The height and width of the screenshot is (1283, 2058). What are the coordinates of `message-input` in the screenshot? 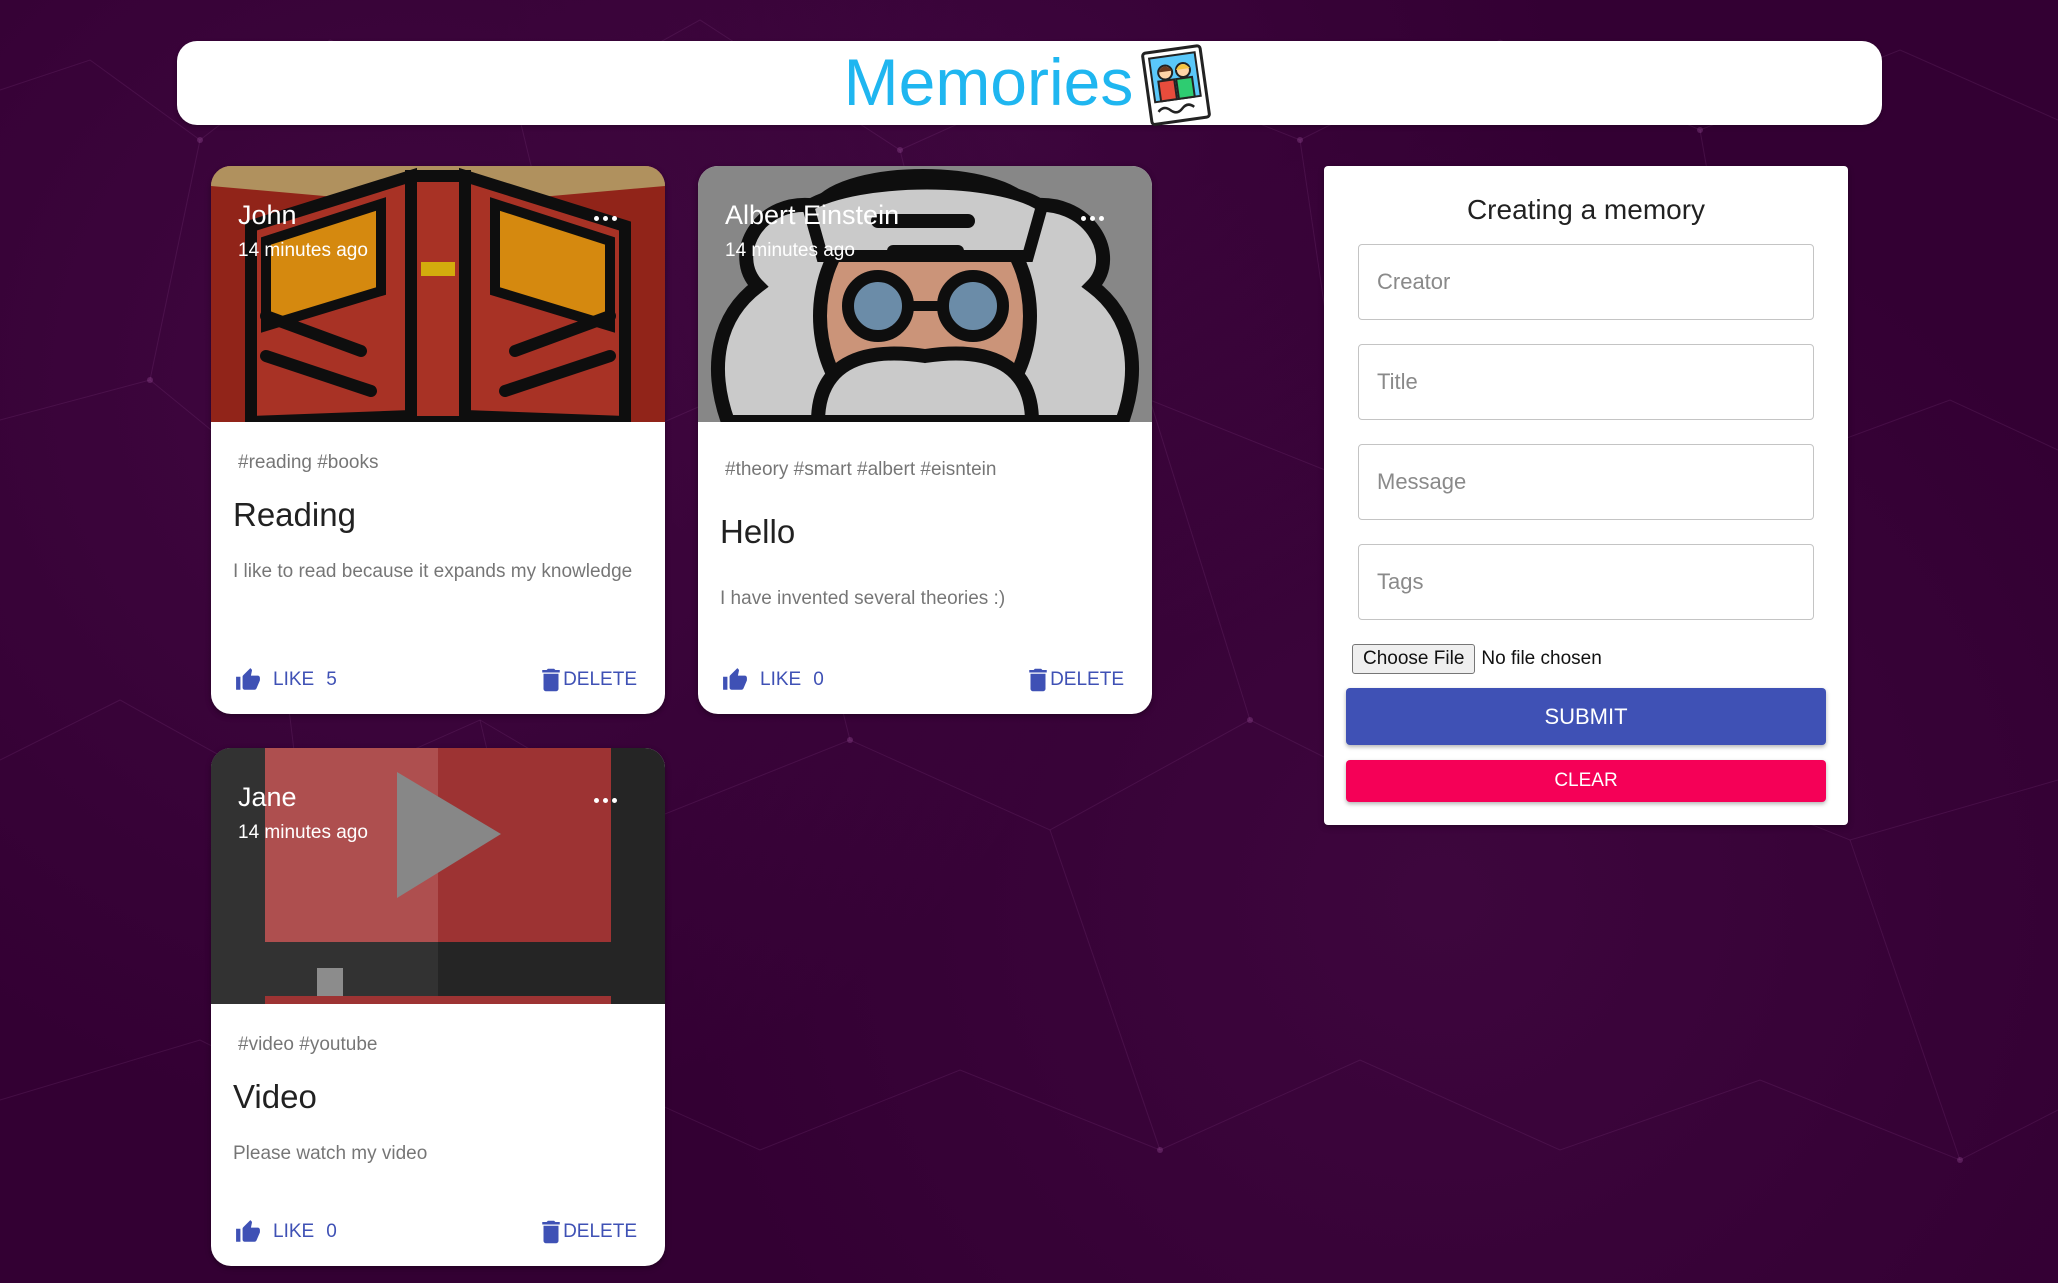 It's located at (1586, 482).